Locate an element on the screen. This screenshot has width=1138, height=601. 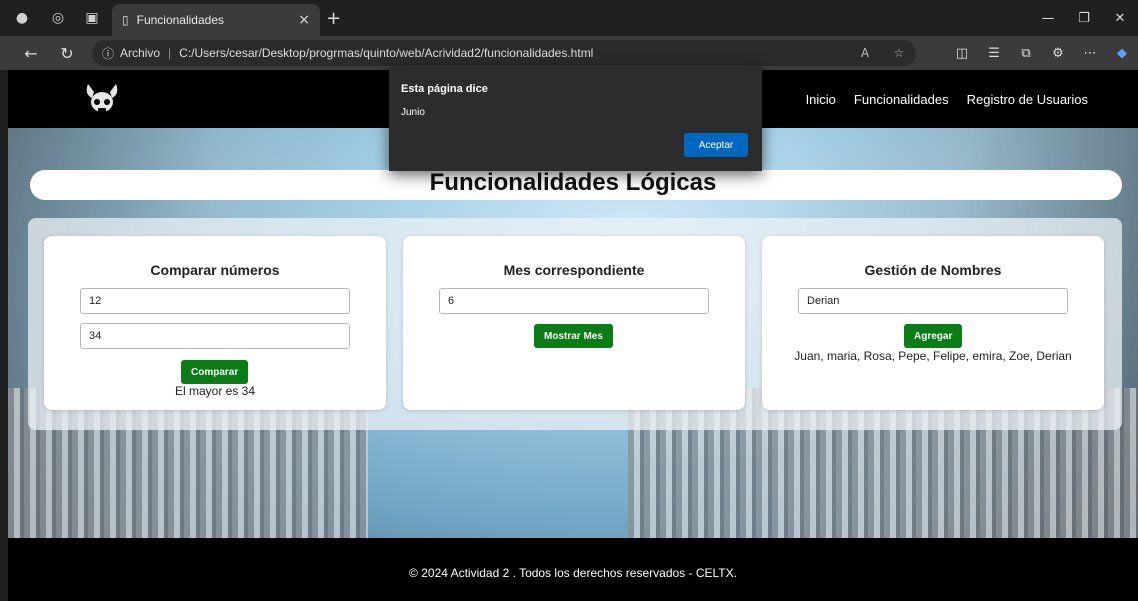
new-tab-icon: + is located at coordinates (333, 18).